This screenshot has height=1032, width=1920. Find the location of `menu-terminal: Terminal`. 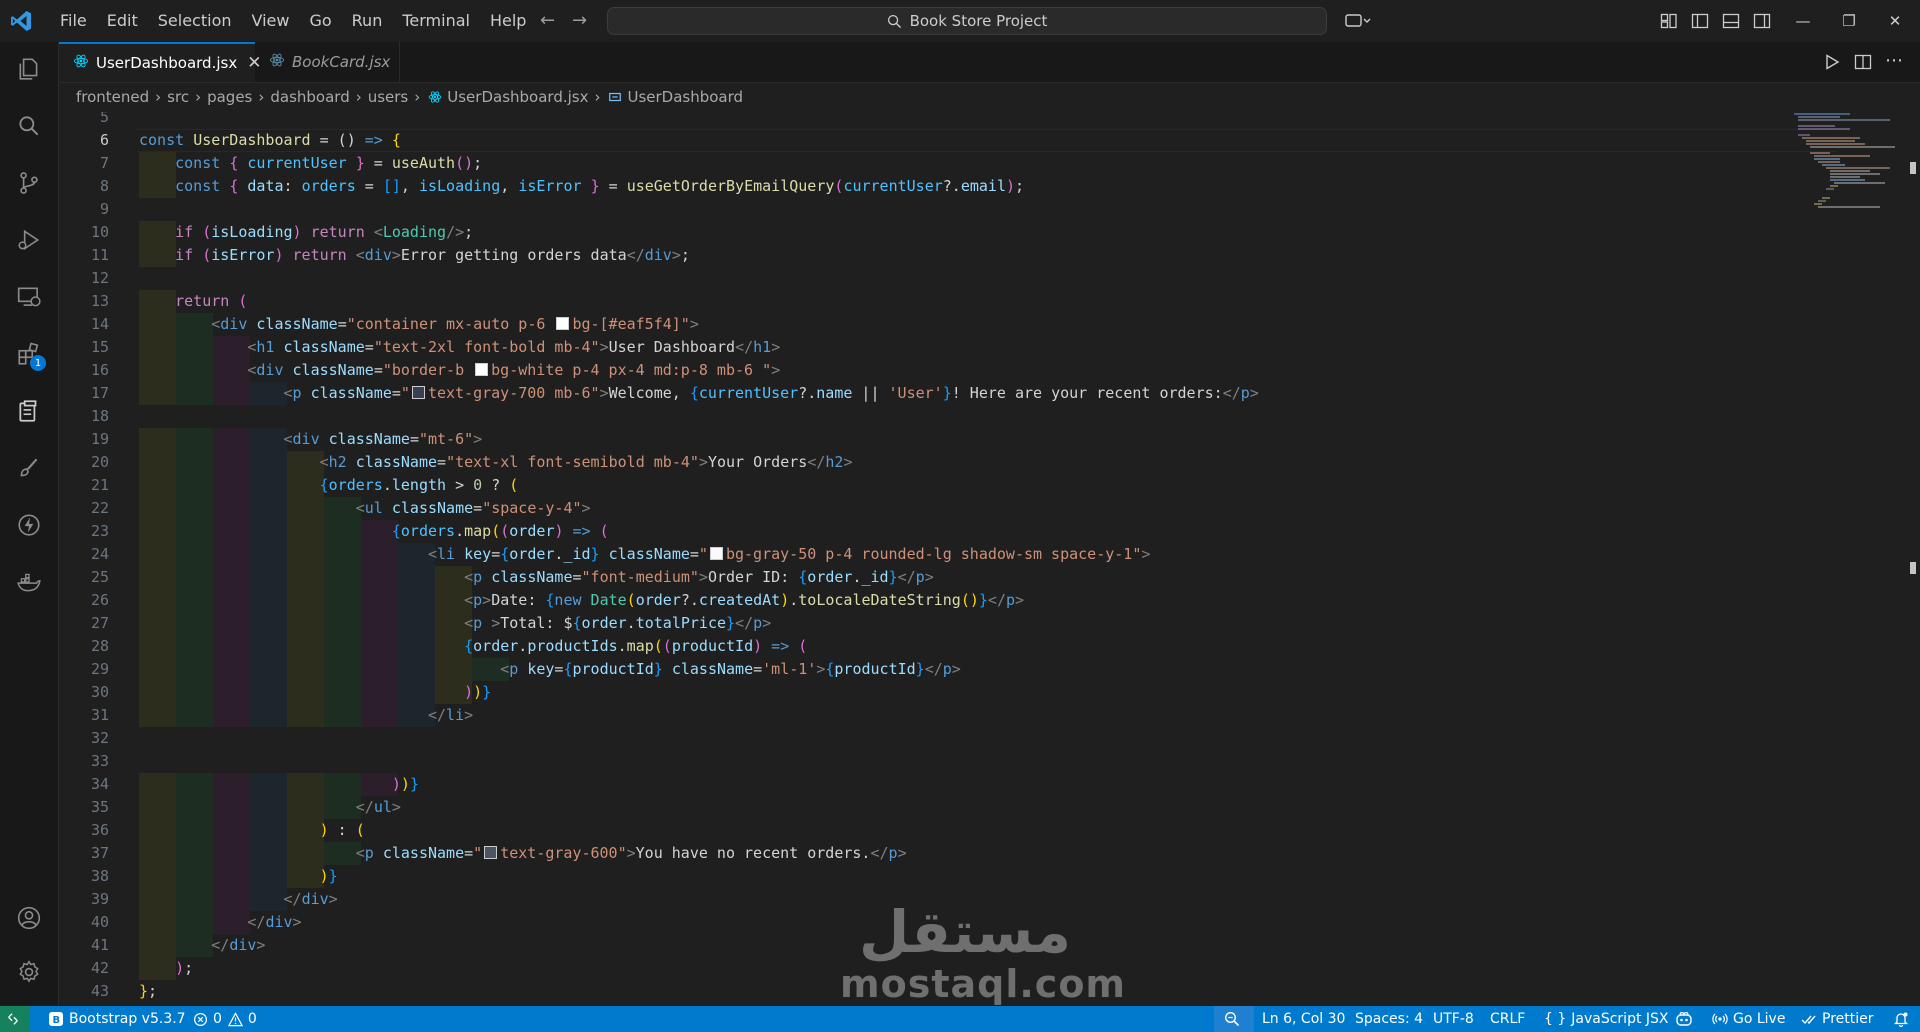

menu-terminal: Terminal is located at coordinates (436, 21).